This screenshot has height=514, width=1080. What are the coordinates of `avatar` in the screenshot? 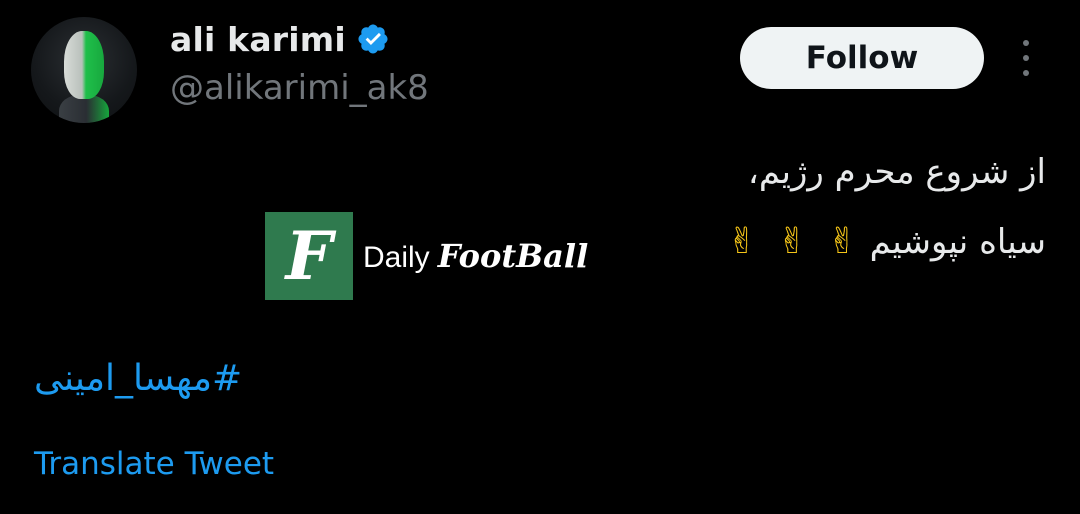 It's located at (84, 70).